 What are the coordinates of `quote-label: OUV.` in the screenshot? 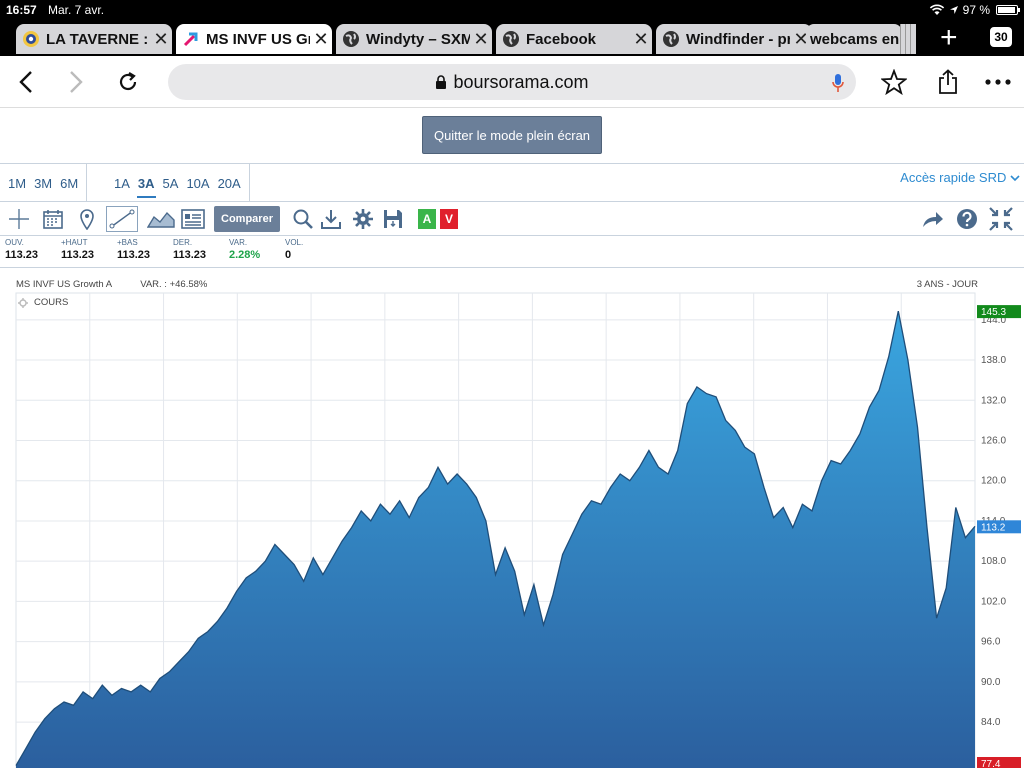 It's located at (14, 242).